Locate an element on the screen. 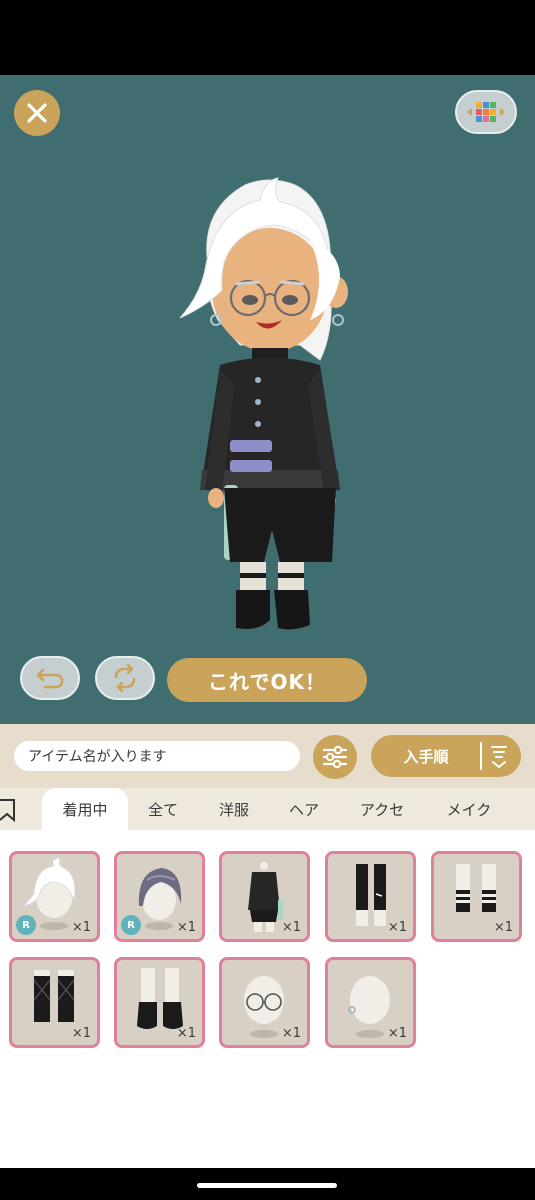  color-palette-button is located at coordinates (486, 112).